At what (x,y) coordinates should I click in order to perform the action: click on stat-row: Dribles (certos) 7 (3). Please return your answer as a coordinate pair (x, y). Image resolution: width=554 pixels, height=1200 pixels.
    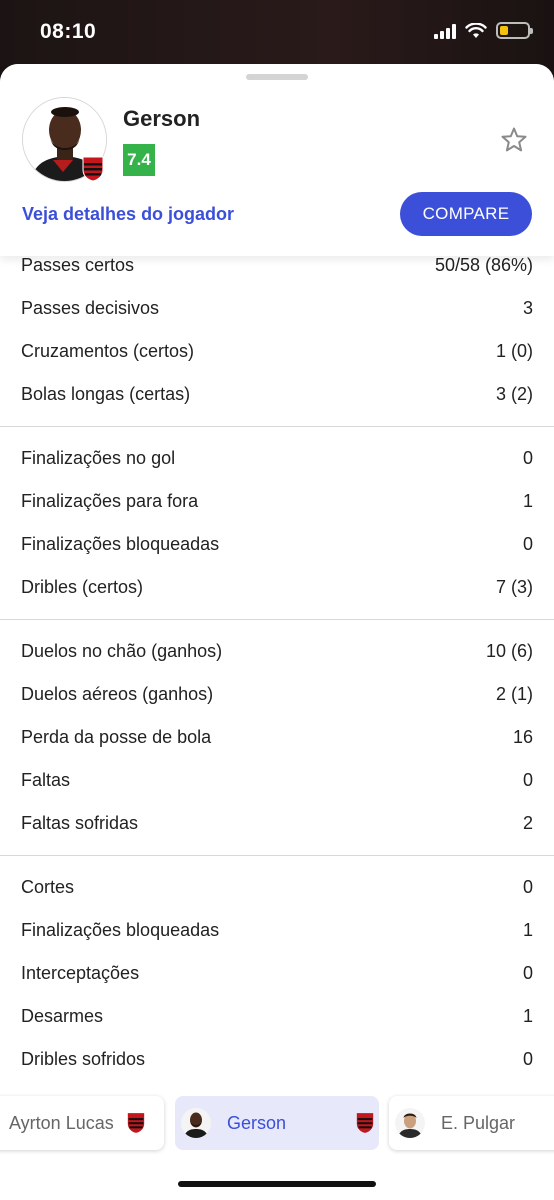
    Looking at the image, I should click on (277, 587).